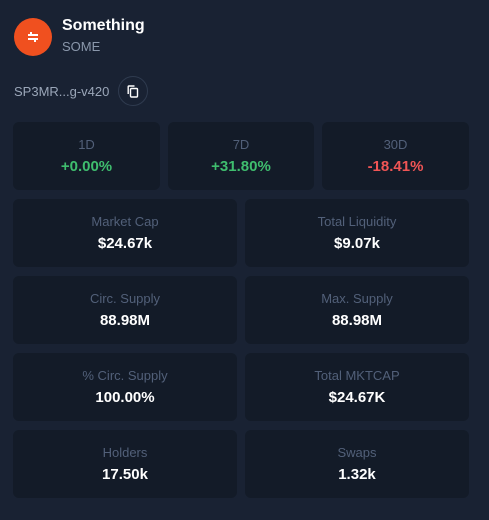 The height and width of the screenshot is (520, 489). Describe the element at coordinates (357, 452) in the screenshot. I see `stat-label: Swaps` at that location.